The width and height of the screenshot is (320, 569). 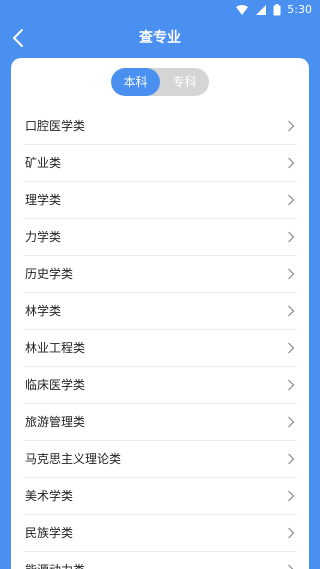 I want to click on list-item-label: 历史学类, so click(x=49, y=274).